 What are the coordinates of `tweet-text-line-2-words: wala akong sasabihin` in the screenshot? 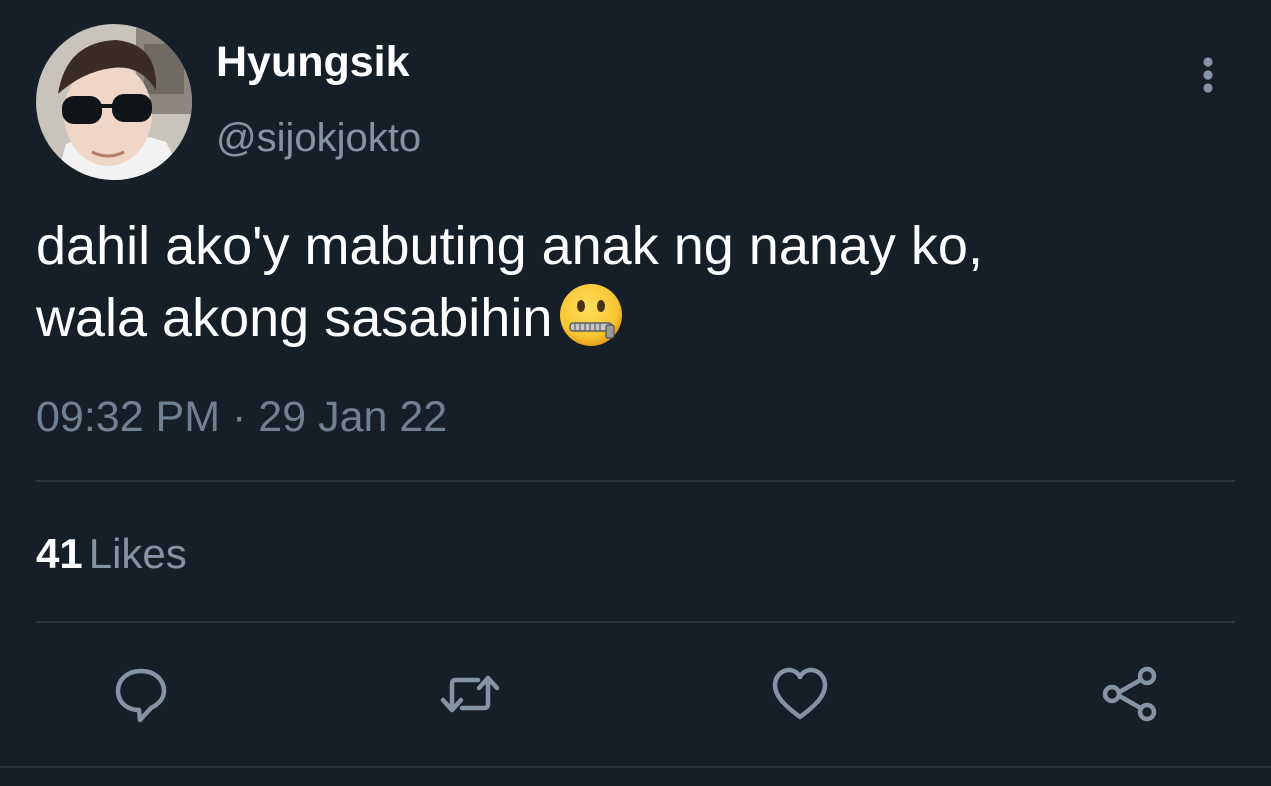 It's located at (294, 318).